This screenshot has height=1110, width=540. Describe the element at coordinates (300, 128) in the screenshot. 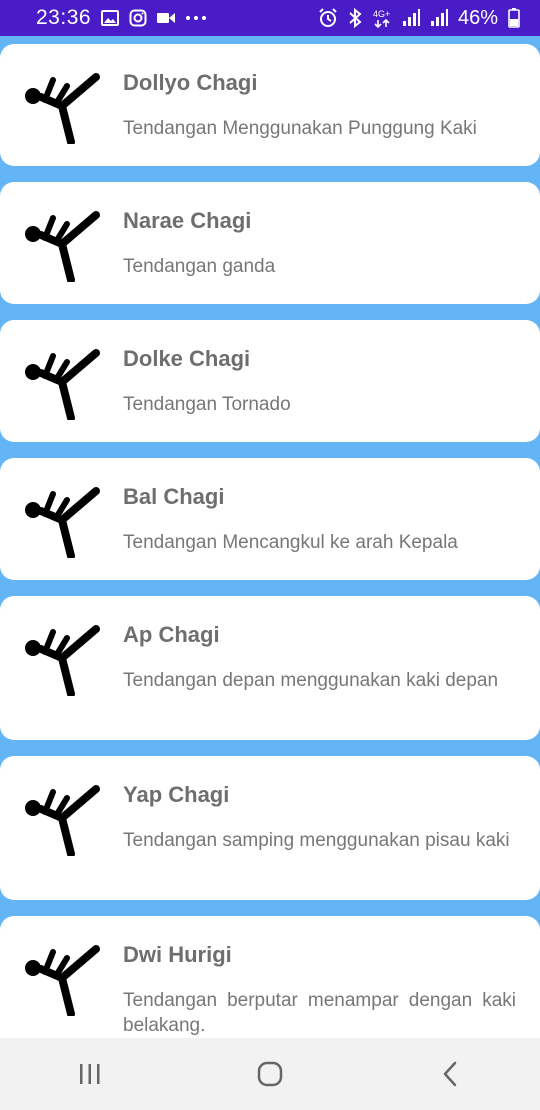

I see `item-description: Tendangan Menggunakan Punggung Kaki` at that location.